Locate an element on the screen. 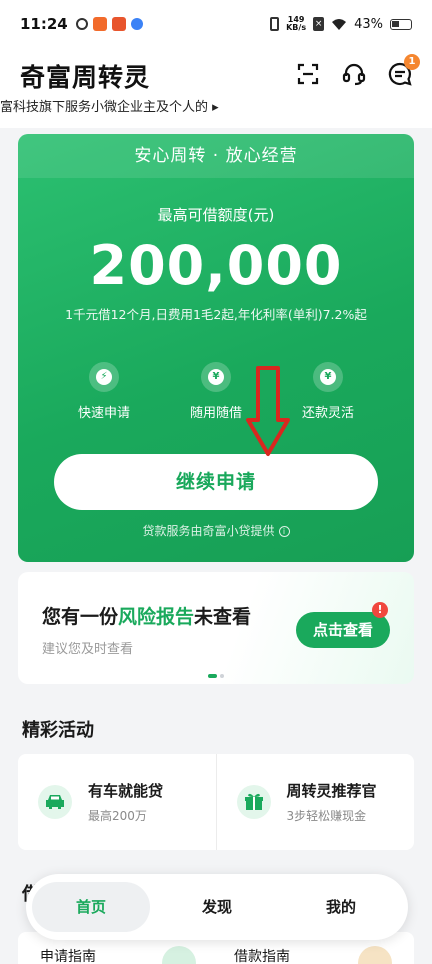 The image size is (432, 964). alert-icon: ! is located at coordinates (380, 610).